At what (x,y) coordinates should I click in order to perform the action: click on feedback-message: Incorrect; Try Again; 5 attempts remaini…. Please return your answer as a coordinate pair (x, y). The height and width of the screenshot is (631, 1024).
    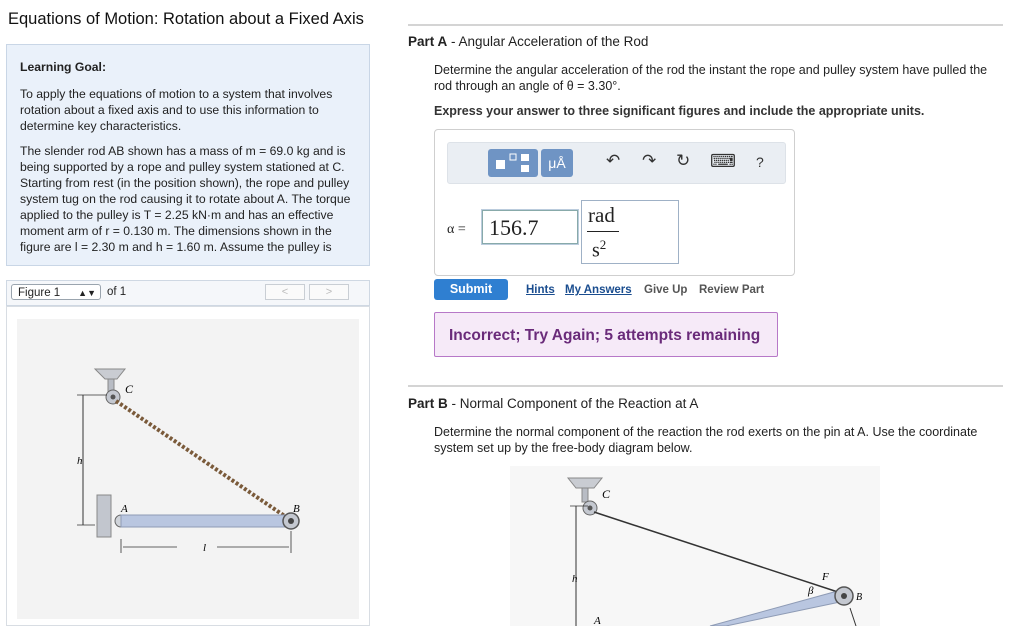
    Looking at the image, I should click on (606, 334).